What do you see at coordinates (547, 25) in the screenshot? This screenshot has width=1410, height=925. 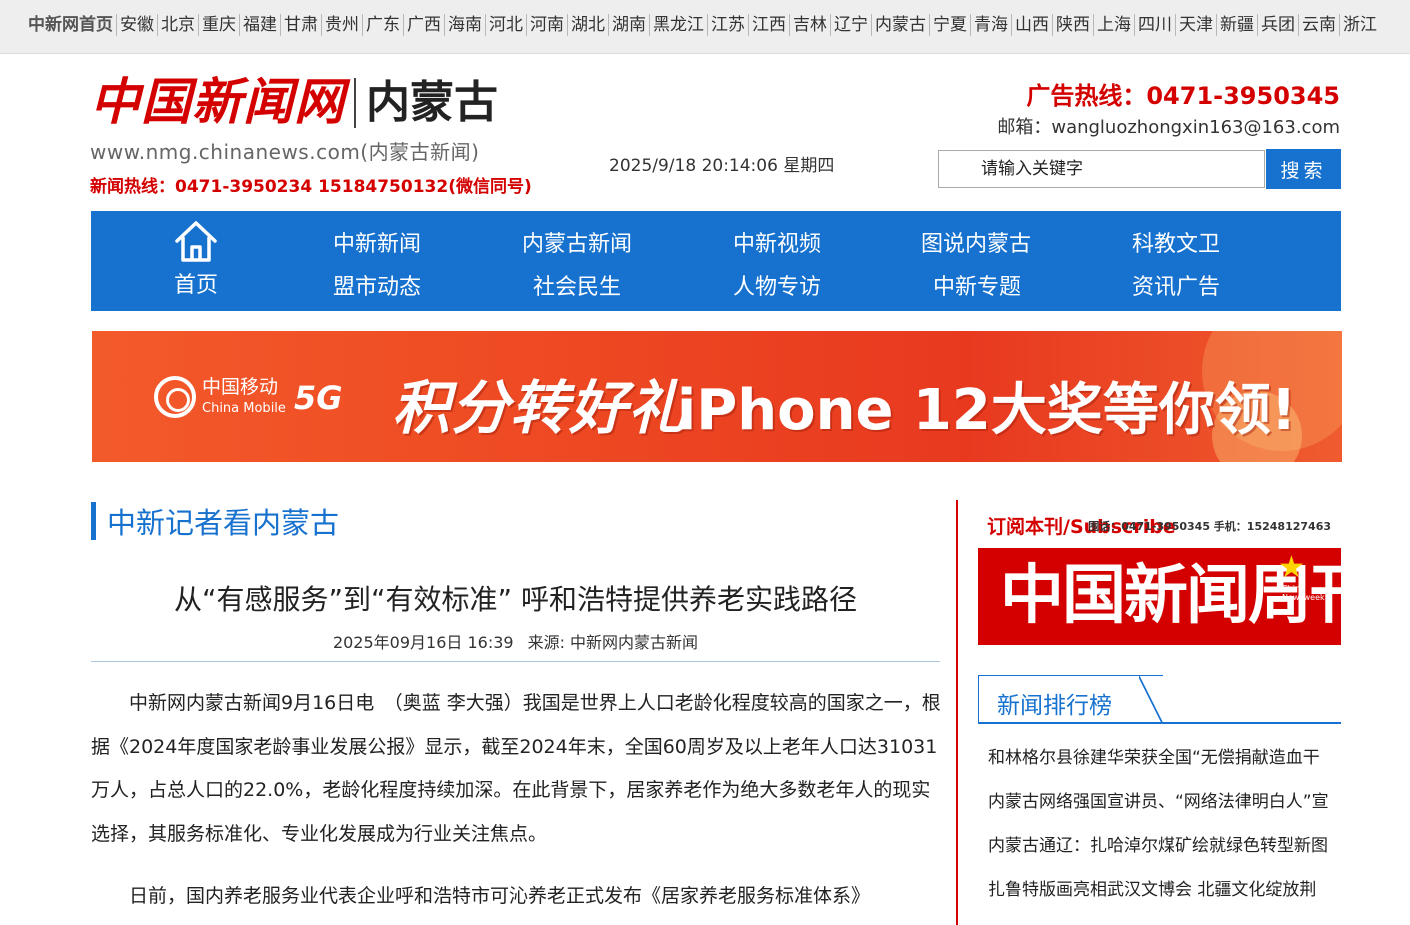 I see `province-link-henan: 河南` at bounding box center [547, 25].